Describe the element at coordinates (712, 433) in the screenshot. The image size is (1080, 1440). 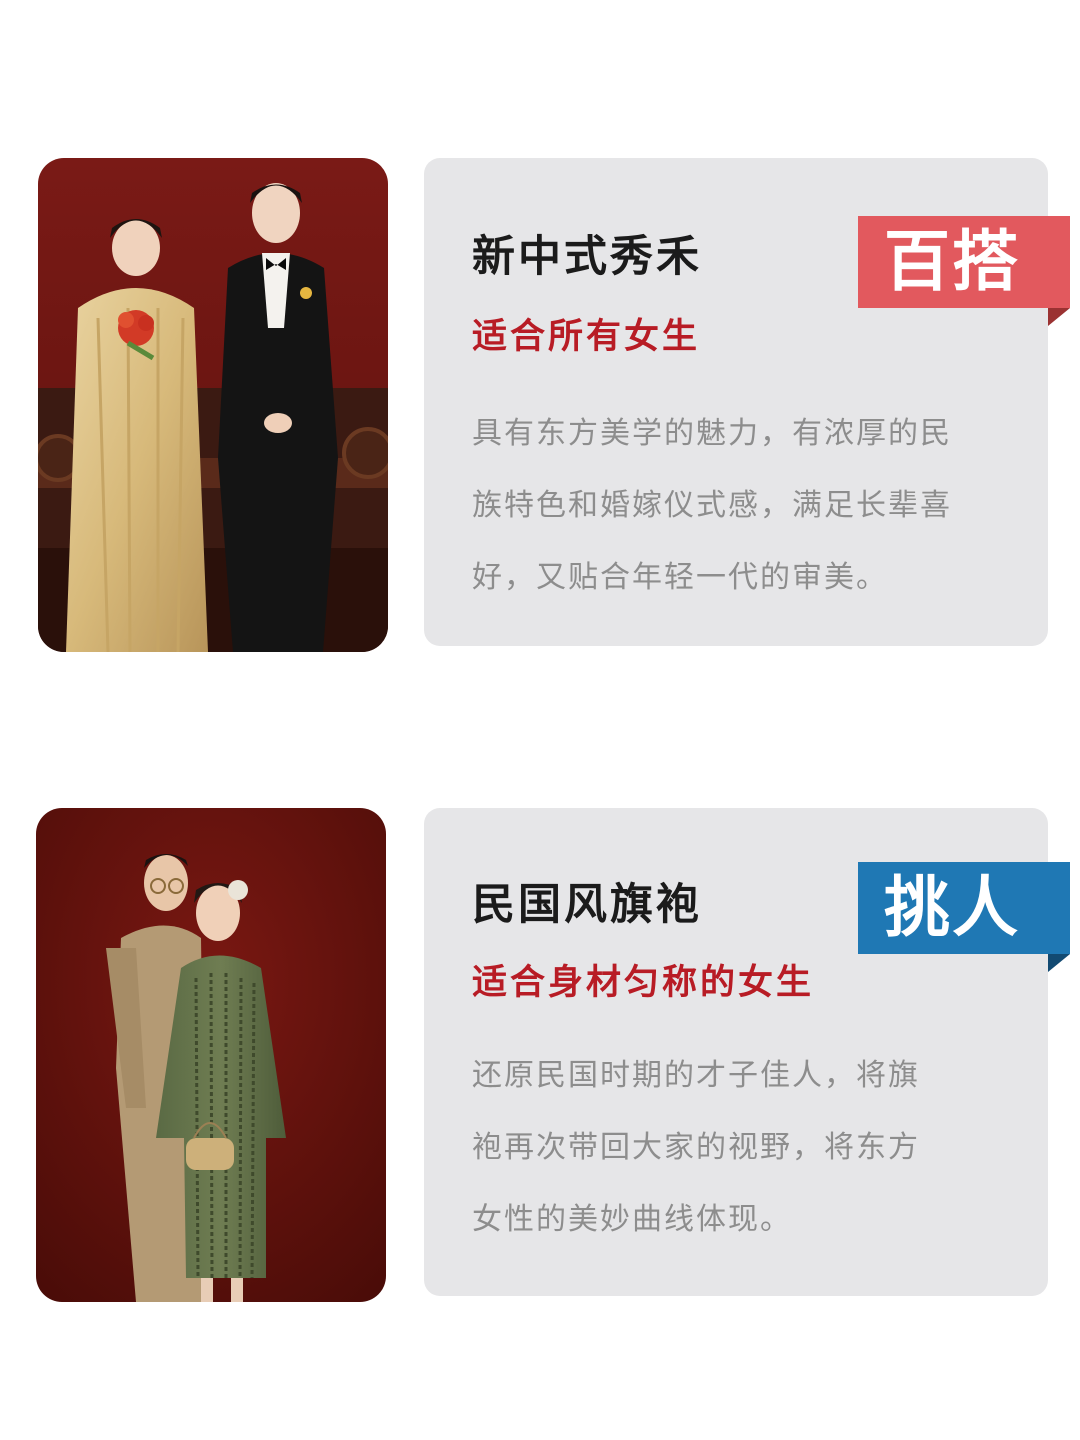
I see `description-line: 具有东方美学的魅力，有浓厚的民` at that location.